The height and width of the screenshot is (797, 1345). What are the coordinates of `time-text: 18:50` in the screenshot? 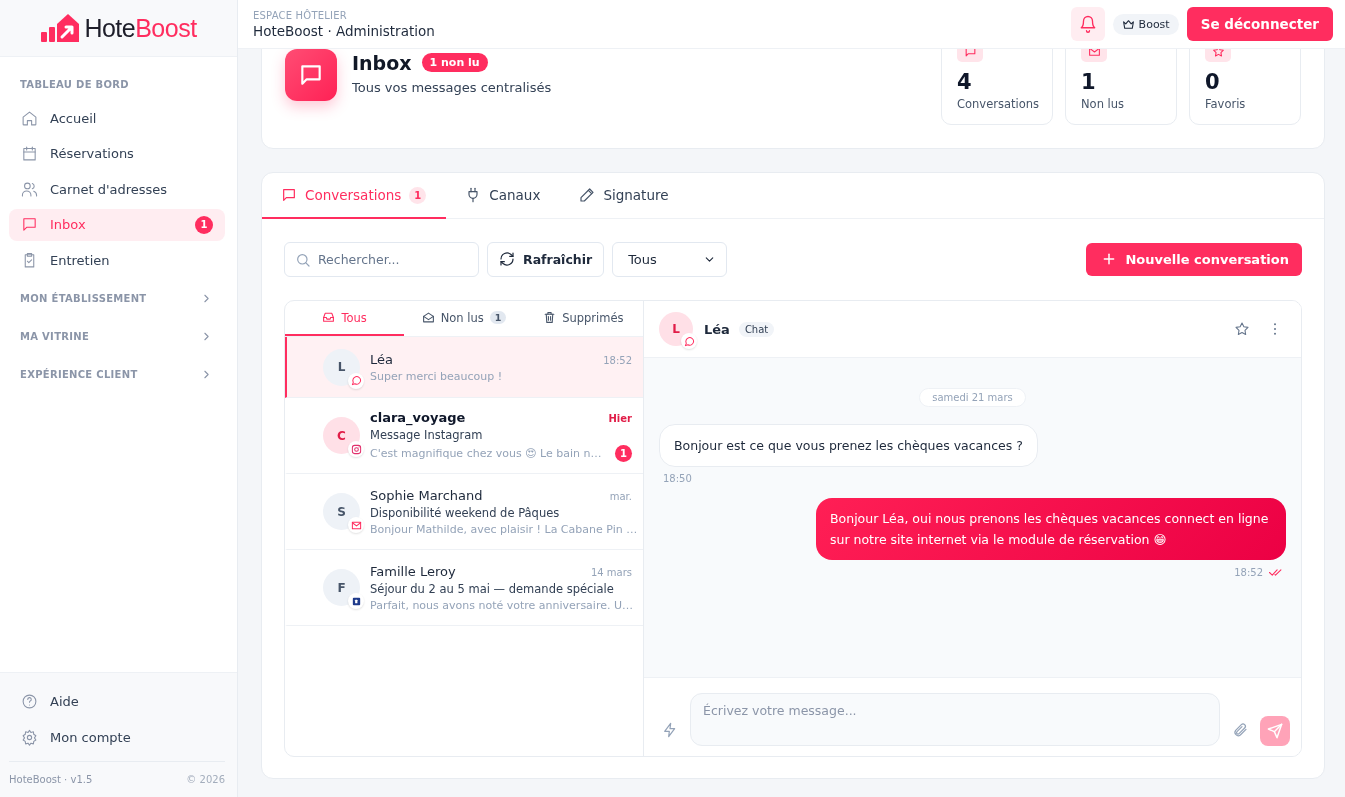 It's located at (677, 478).